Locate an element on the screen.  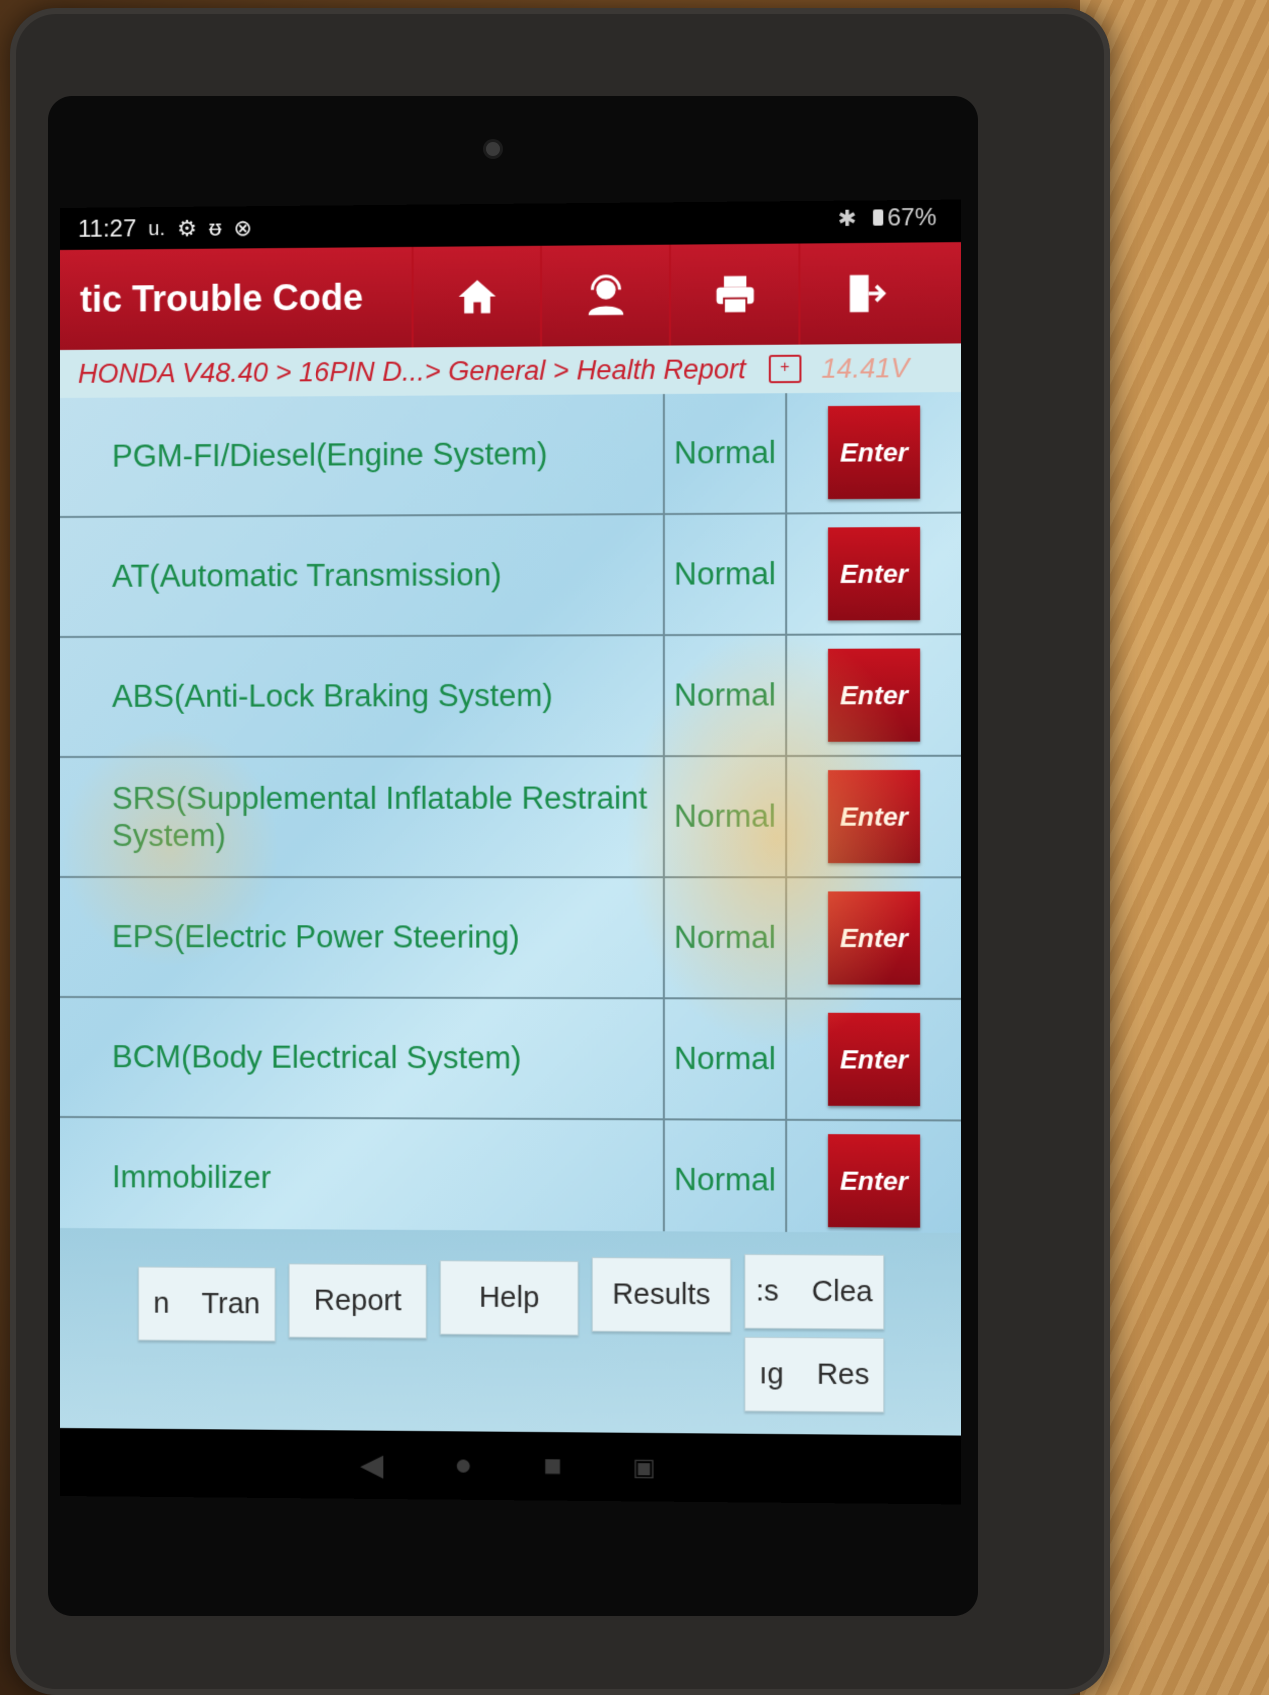
help-button: Help is located at coordinates (509, 1298).